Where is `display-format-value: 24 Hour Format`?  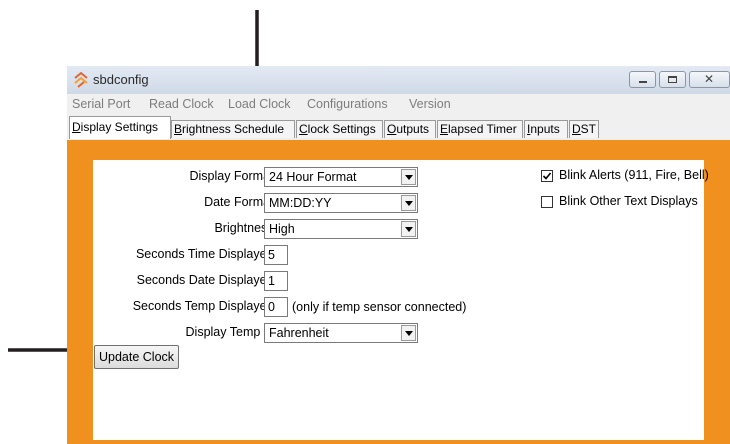 display-format-value: 24 Hour Format is located at coordinates (313, 177).